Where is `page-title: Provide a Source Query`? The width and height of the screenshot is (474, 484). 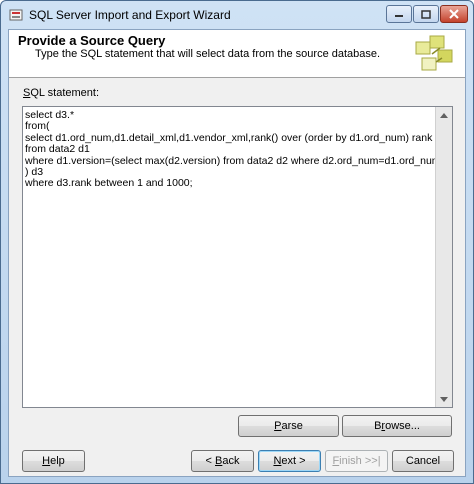
page-title: Provide a Source Query is located at coordinates (92, 40).